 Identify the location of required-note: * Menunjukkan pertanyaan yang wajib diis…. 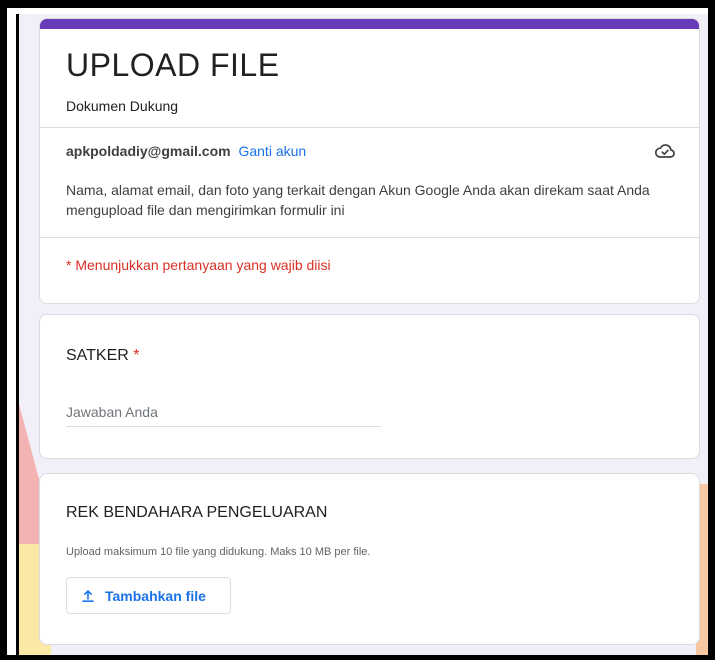
(198, 265).